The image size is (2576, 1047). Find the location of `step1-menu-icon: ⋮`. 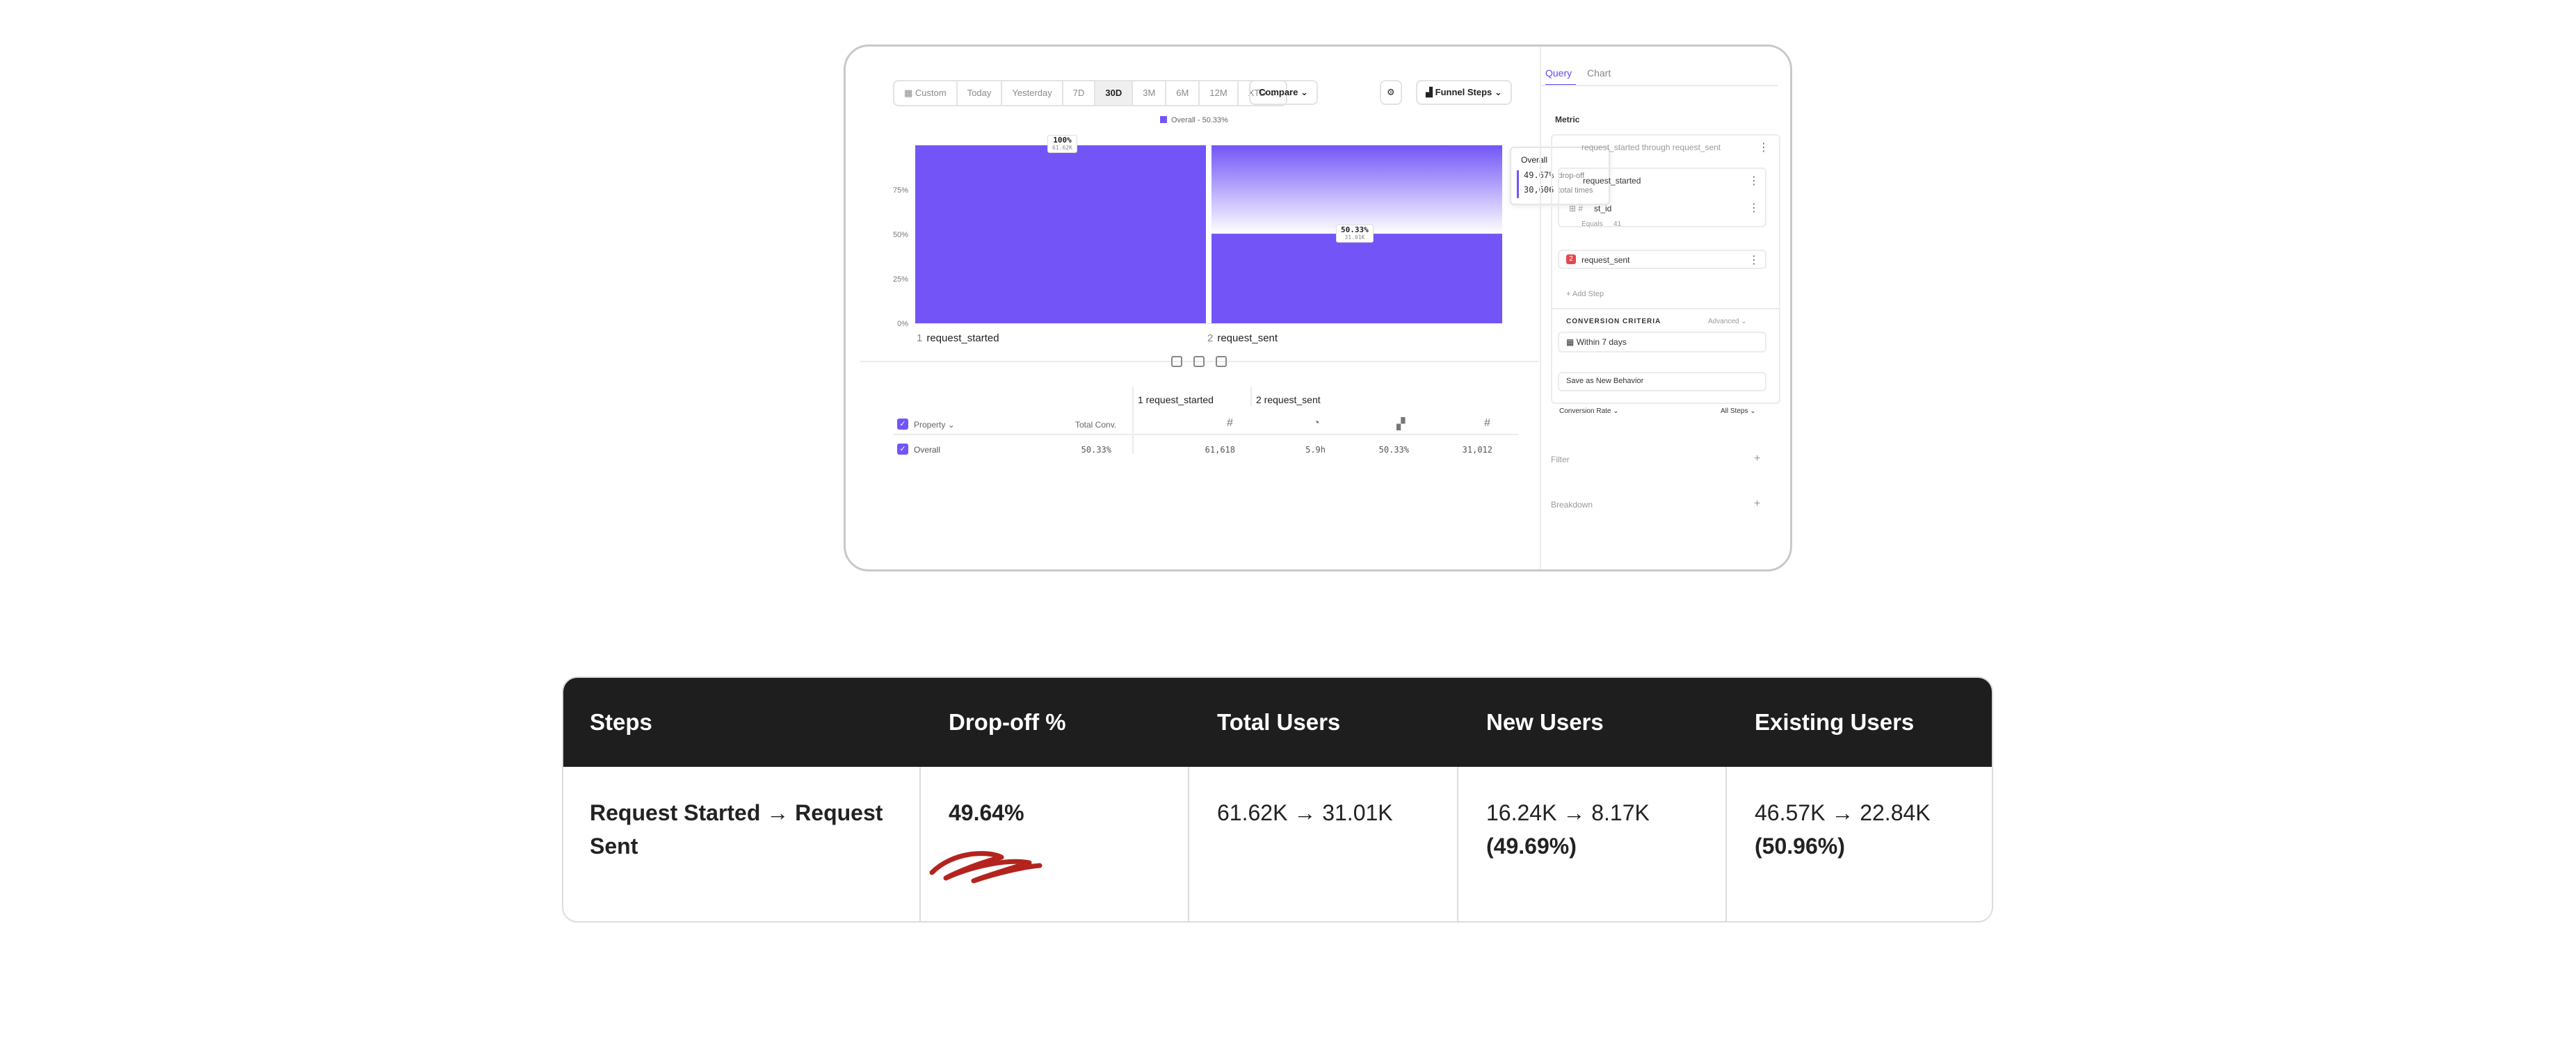

step1-menu-icon: ⋮ is located at coordinates (1754, 181).